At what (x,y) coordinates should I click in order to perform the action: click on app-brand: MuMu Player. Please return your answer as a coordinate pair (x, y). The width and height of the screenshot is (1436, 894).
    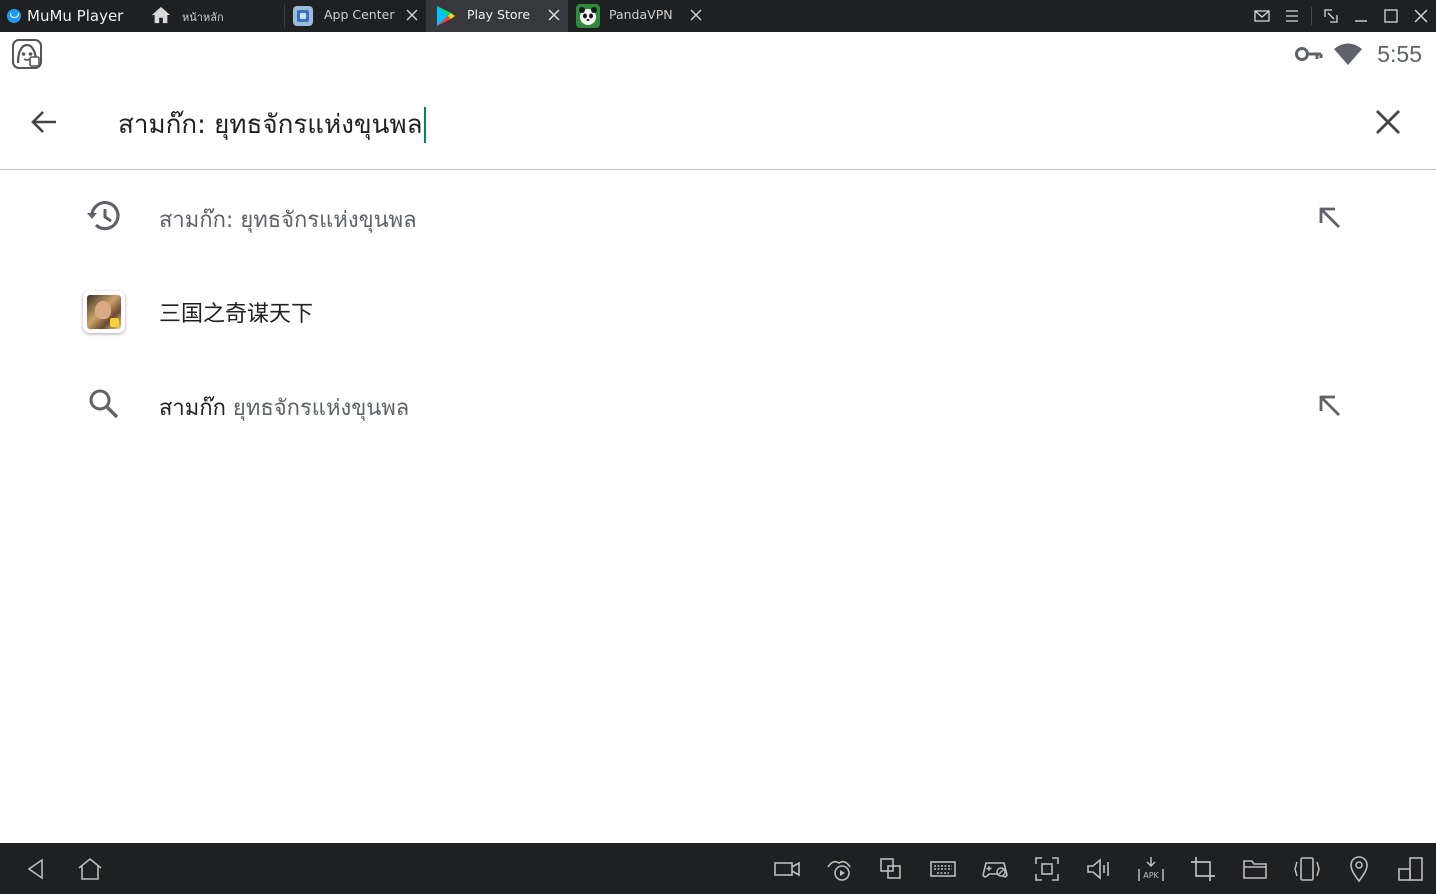
    Looking at the image, I should click on (71, 16).